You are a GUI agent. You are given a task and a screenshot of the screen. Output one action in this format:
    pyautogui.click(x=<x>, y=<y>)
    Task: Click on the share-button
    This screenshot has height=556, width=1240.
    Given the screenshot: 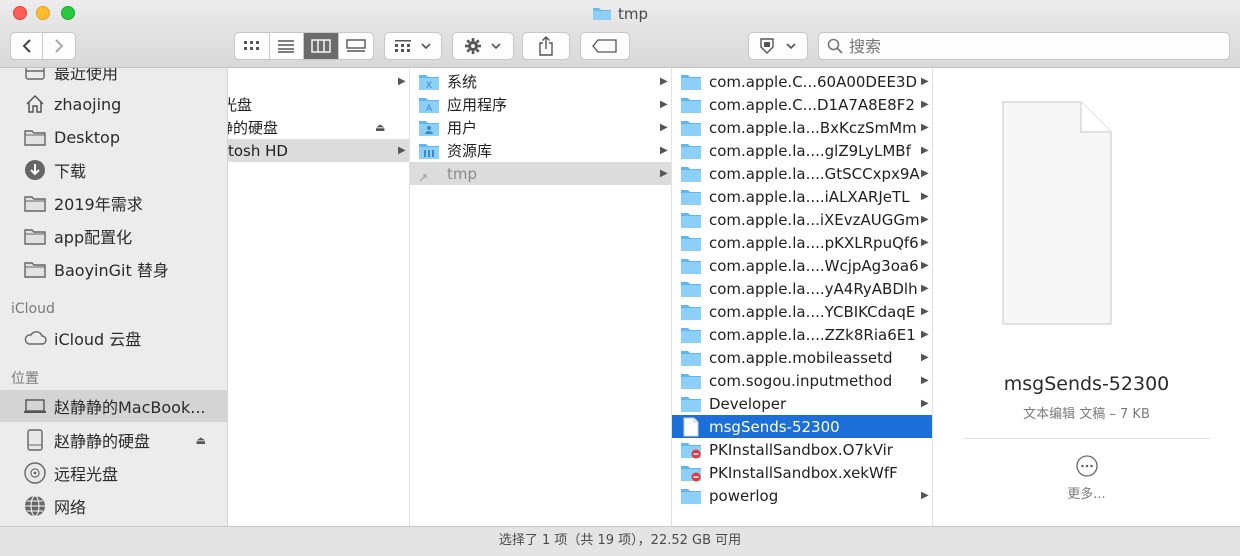 What is the action you would take?
    pyautogui.click(x=546, y=46)
    